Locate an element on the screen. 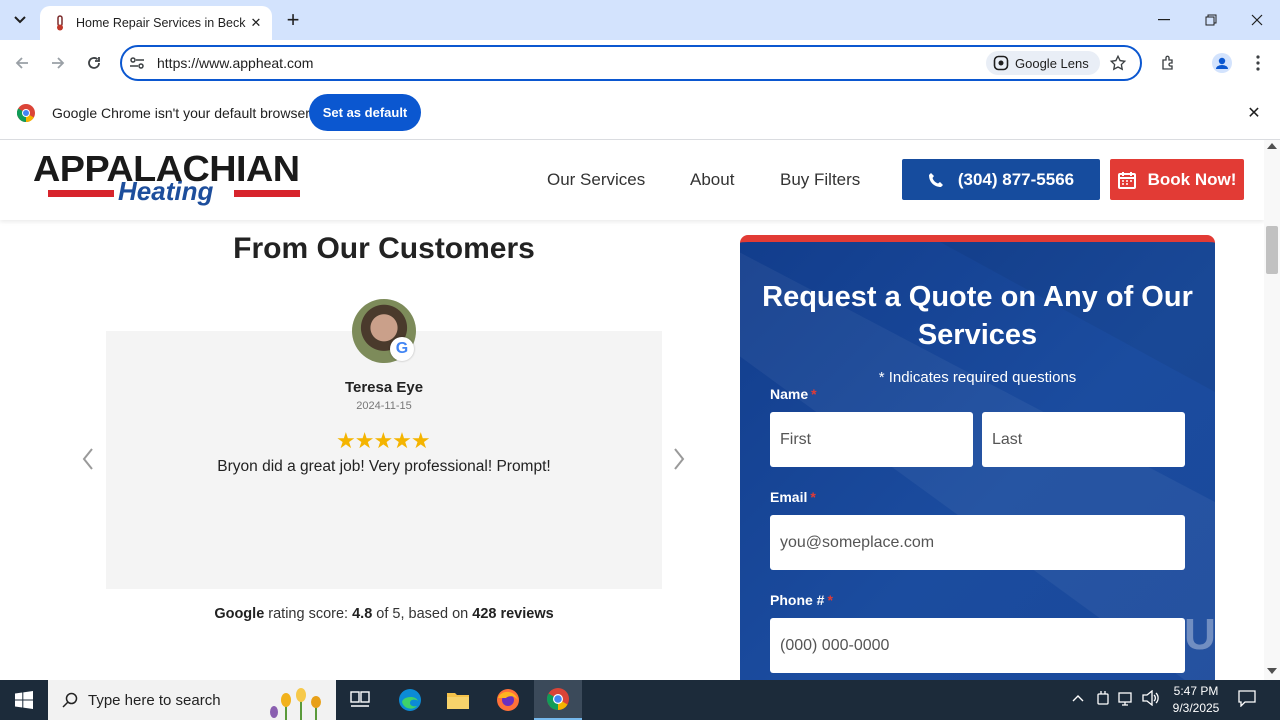  windows-start-icon is located at coordinates (24, 700).